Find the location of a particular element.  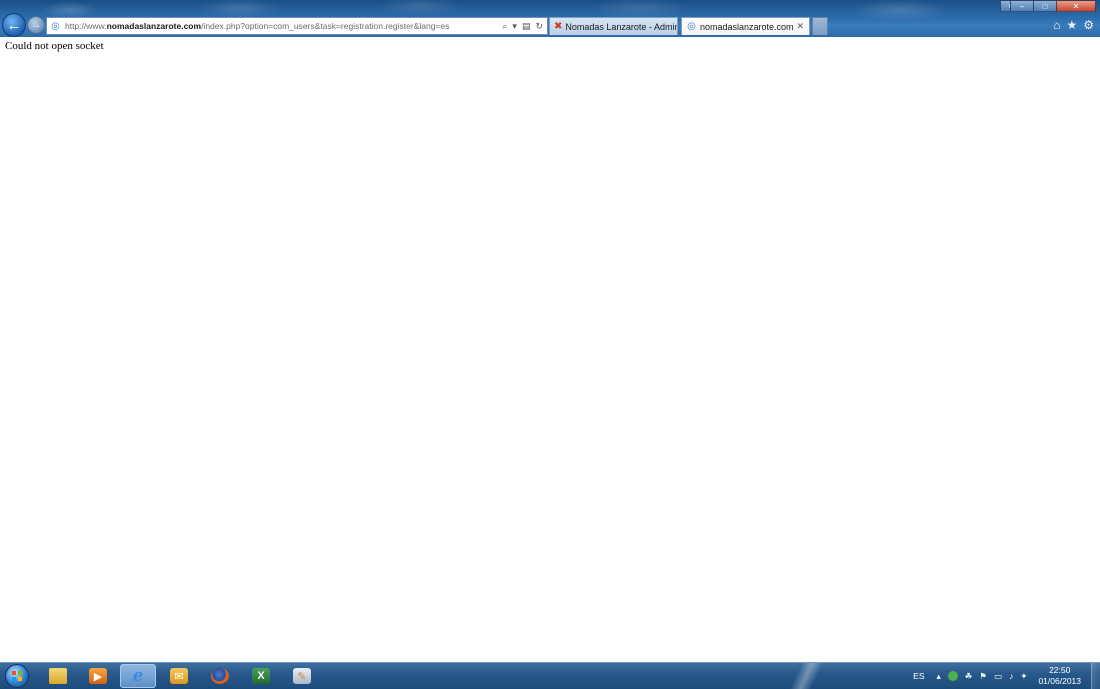

tab-nomadaslanzarote: ◎ nomadaslanzarote.com ✕ is located at coordinates (745, 26).